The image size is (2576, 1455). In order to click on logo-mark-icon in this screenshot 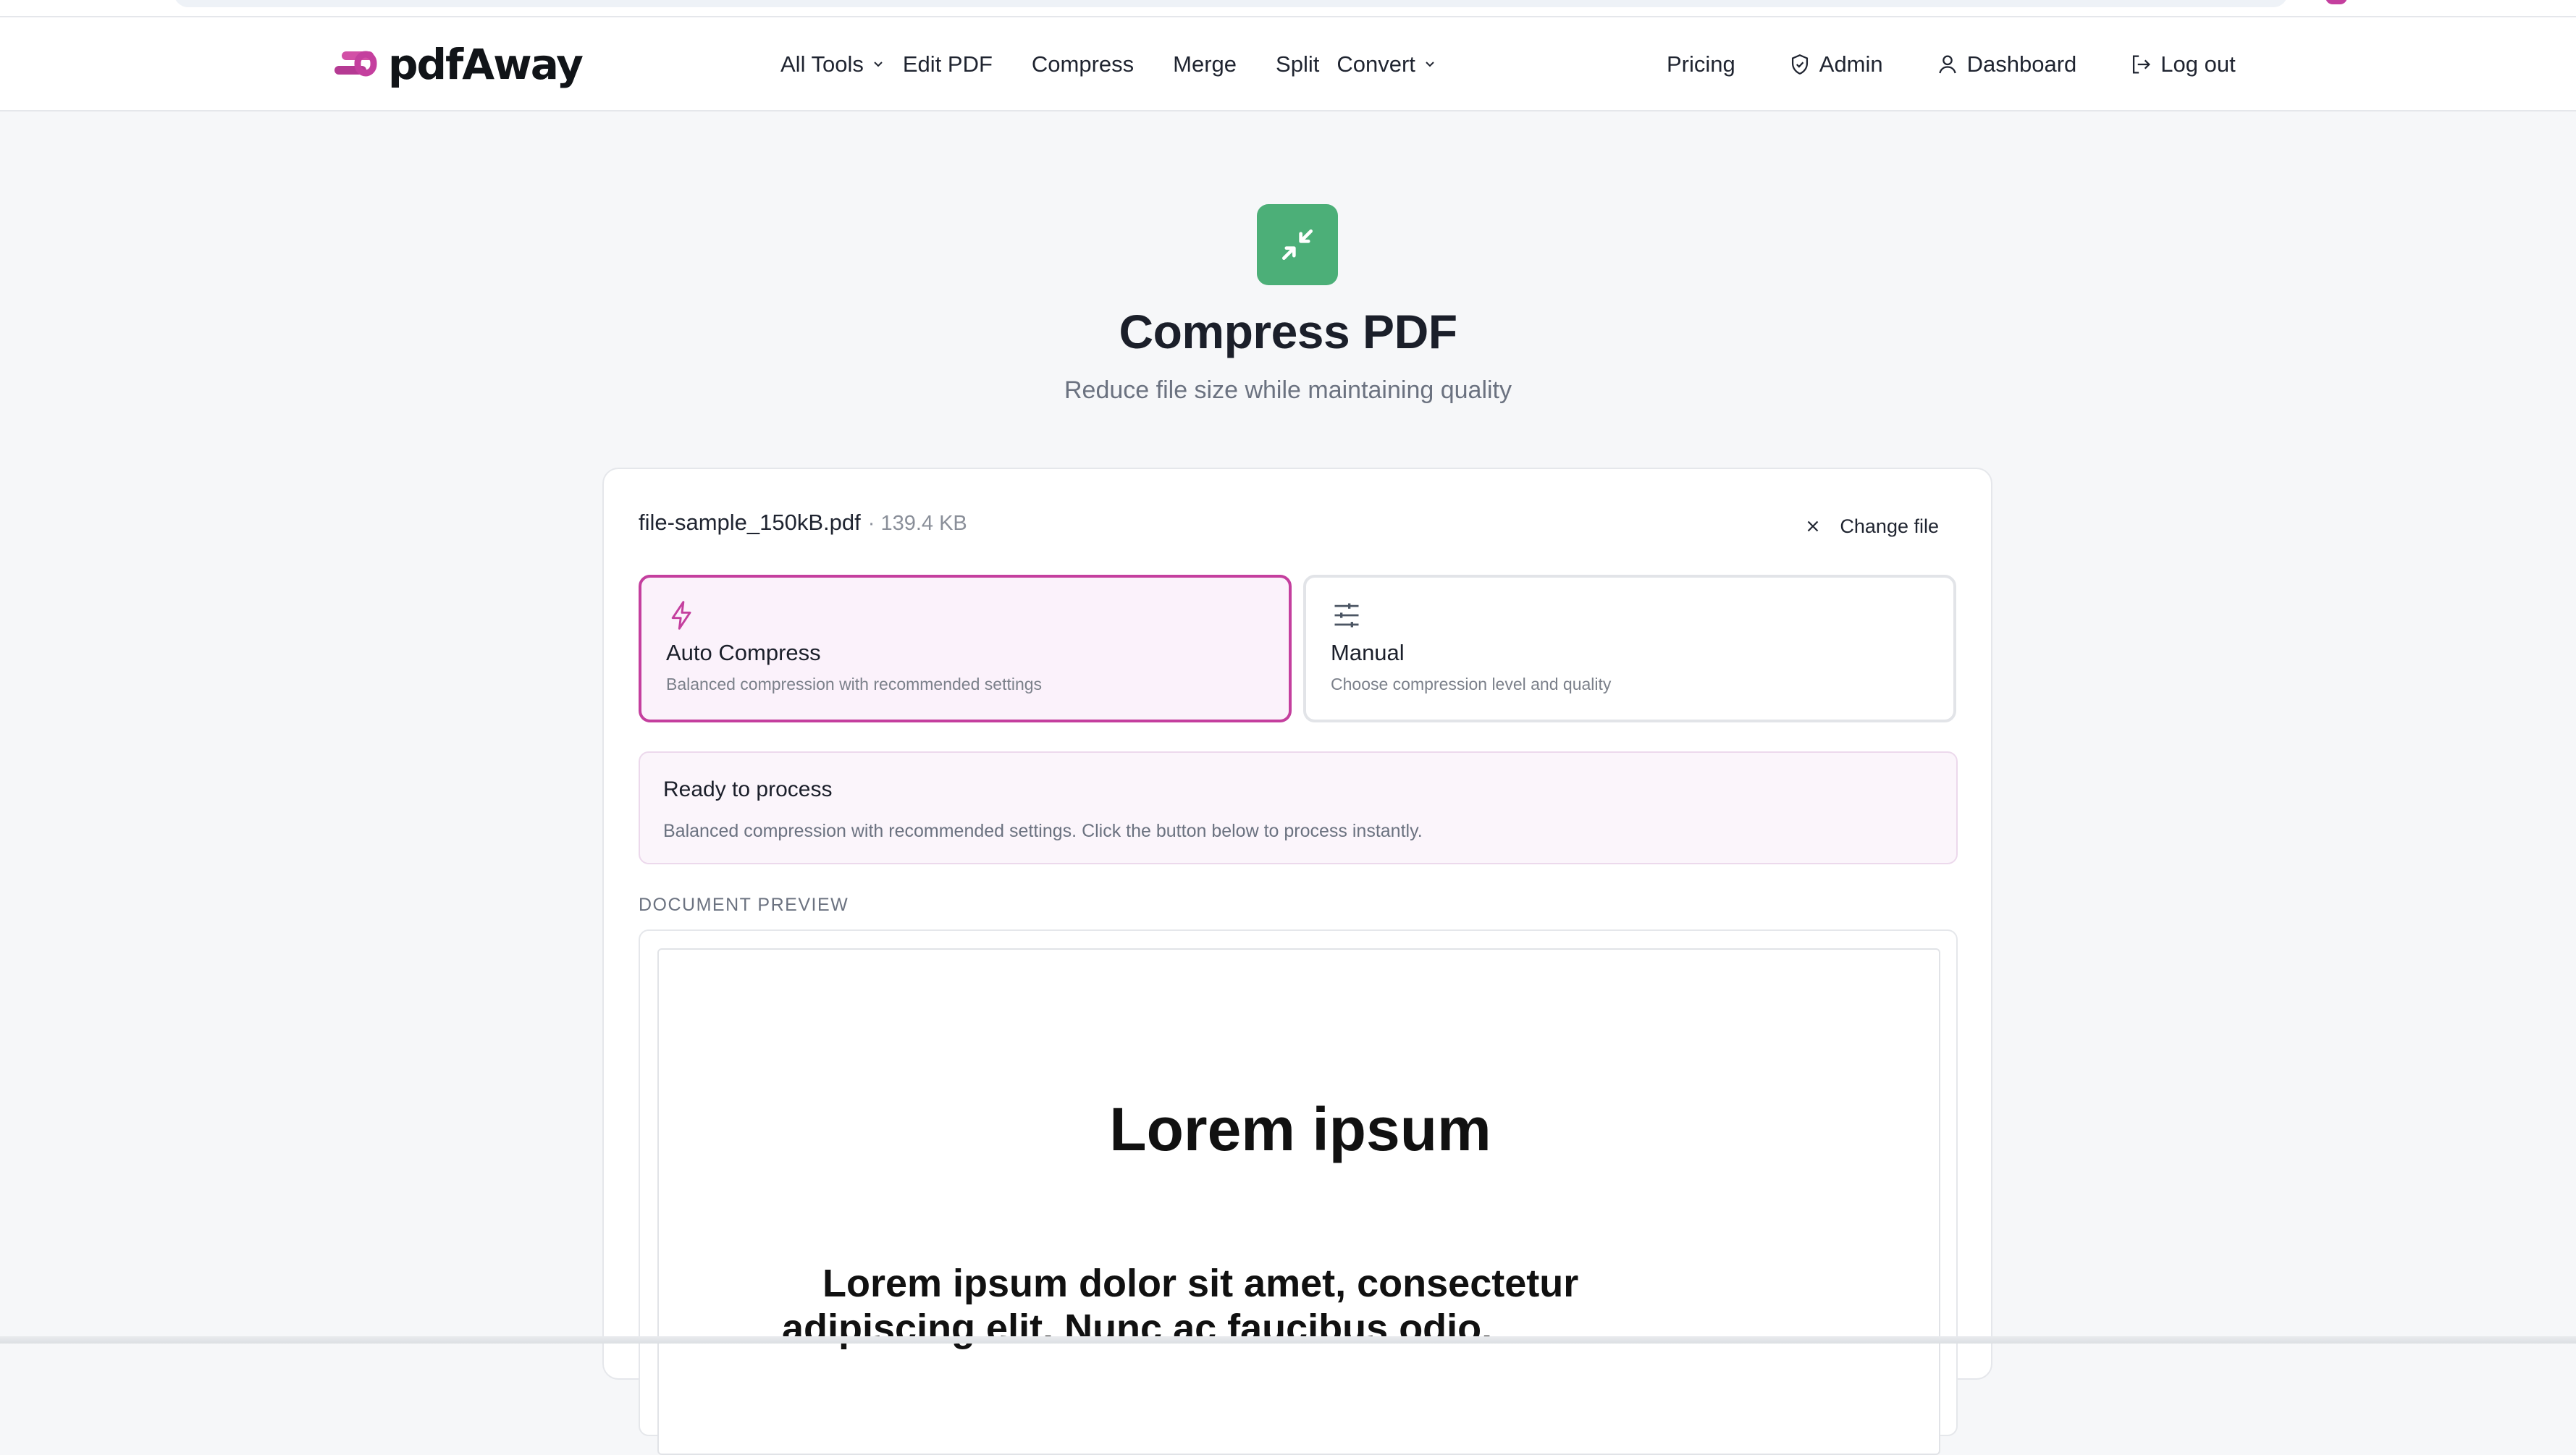, I will do `click(355, 64)`.